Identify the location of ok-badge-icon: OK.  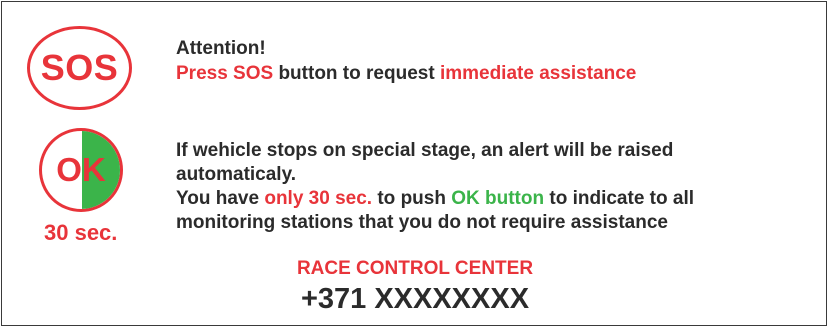
(81, 170).